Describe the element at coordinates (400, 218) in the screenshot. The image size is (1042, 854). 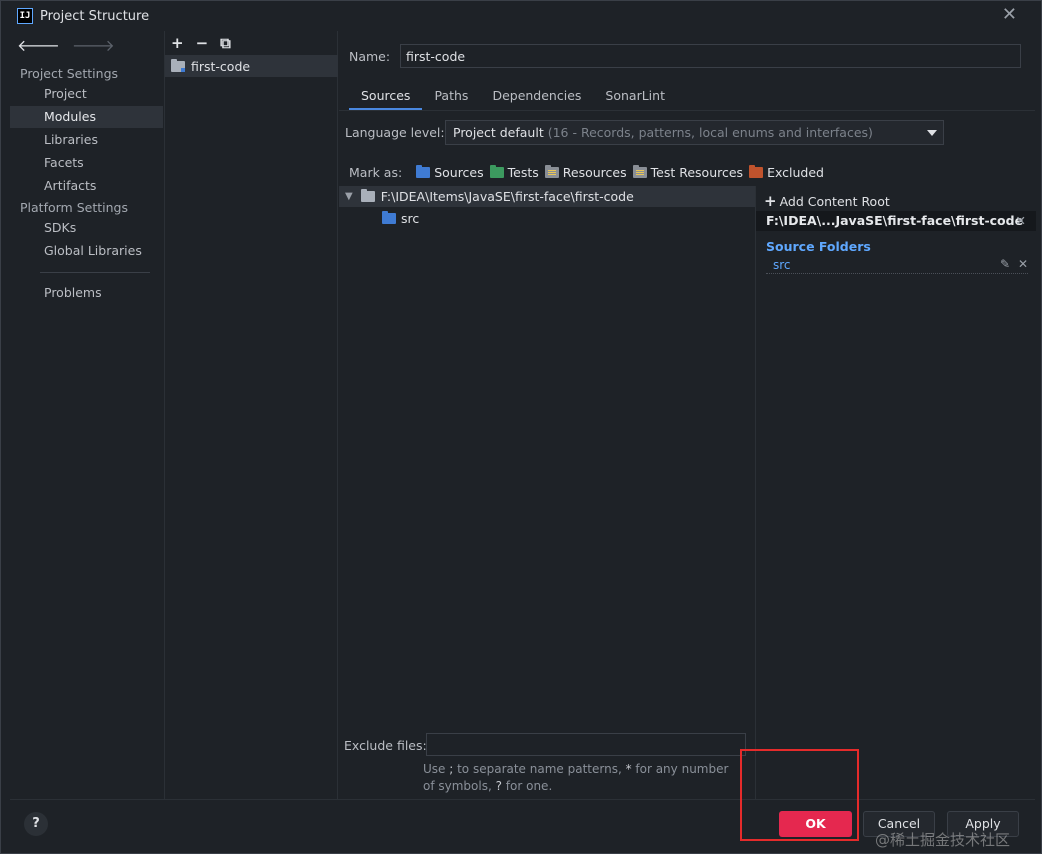
I see `tree-src-row: src` at that location.